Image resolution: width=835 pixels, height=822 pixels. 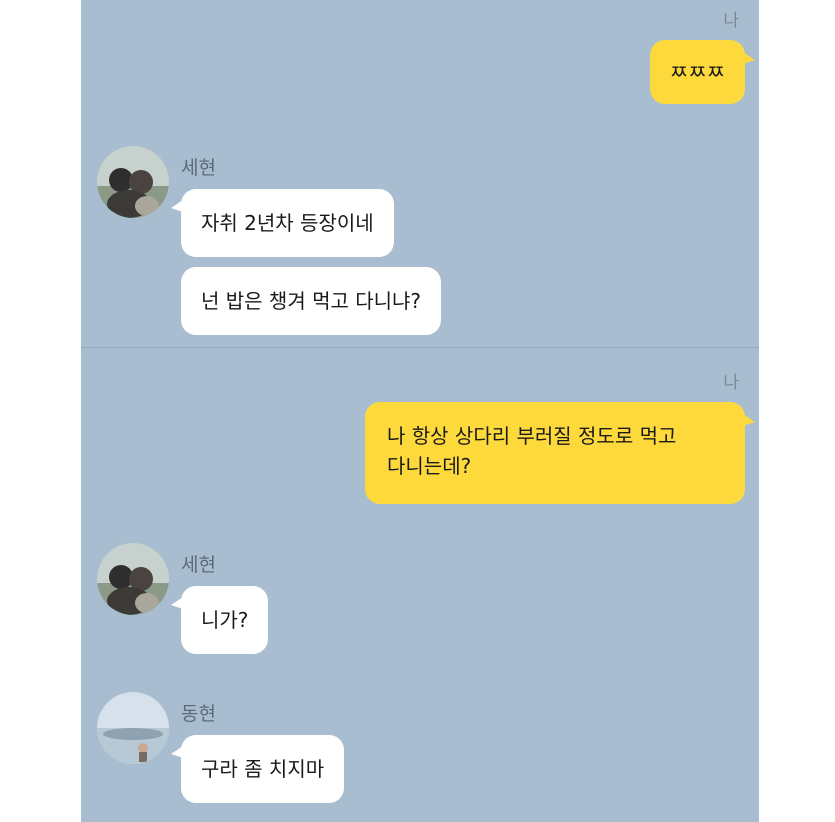 I want to click on message-text: ㅉㅉㅉ, so click(x=697, y=72).